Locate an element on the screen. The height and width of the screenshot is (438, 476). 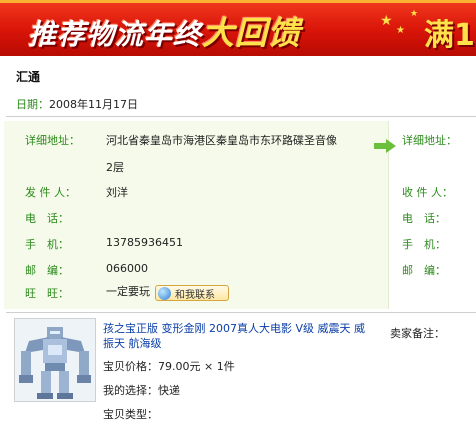
robot-figure-image is located at coordinates (55, 360).